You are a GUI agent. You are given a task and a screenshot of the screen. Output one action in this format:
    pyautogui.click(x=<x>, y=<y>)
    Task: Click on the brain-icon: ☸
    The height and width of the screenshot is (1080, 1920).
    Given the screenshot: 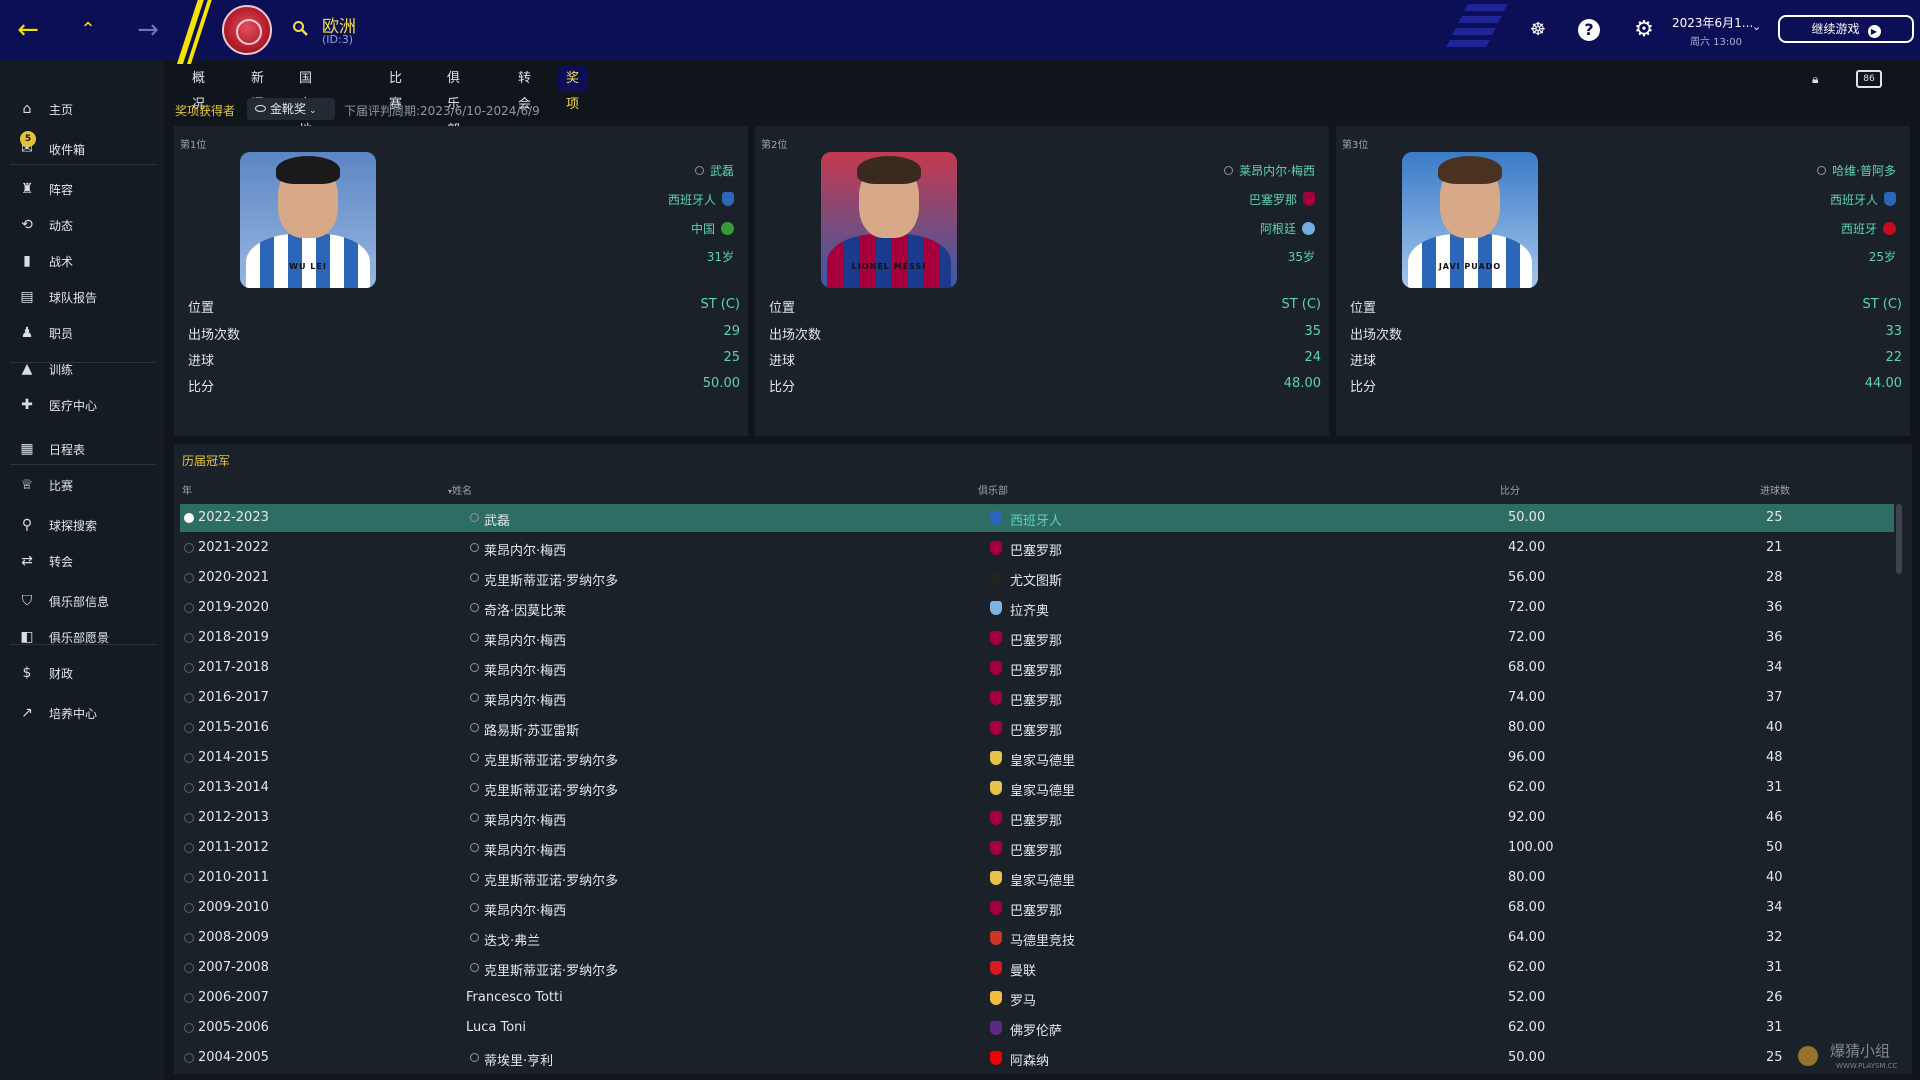 What is the action you would take?
    pyautogui.click(x=1538, y=30)
    